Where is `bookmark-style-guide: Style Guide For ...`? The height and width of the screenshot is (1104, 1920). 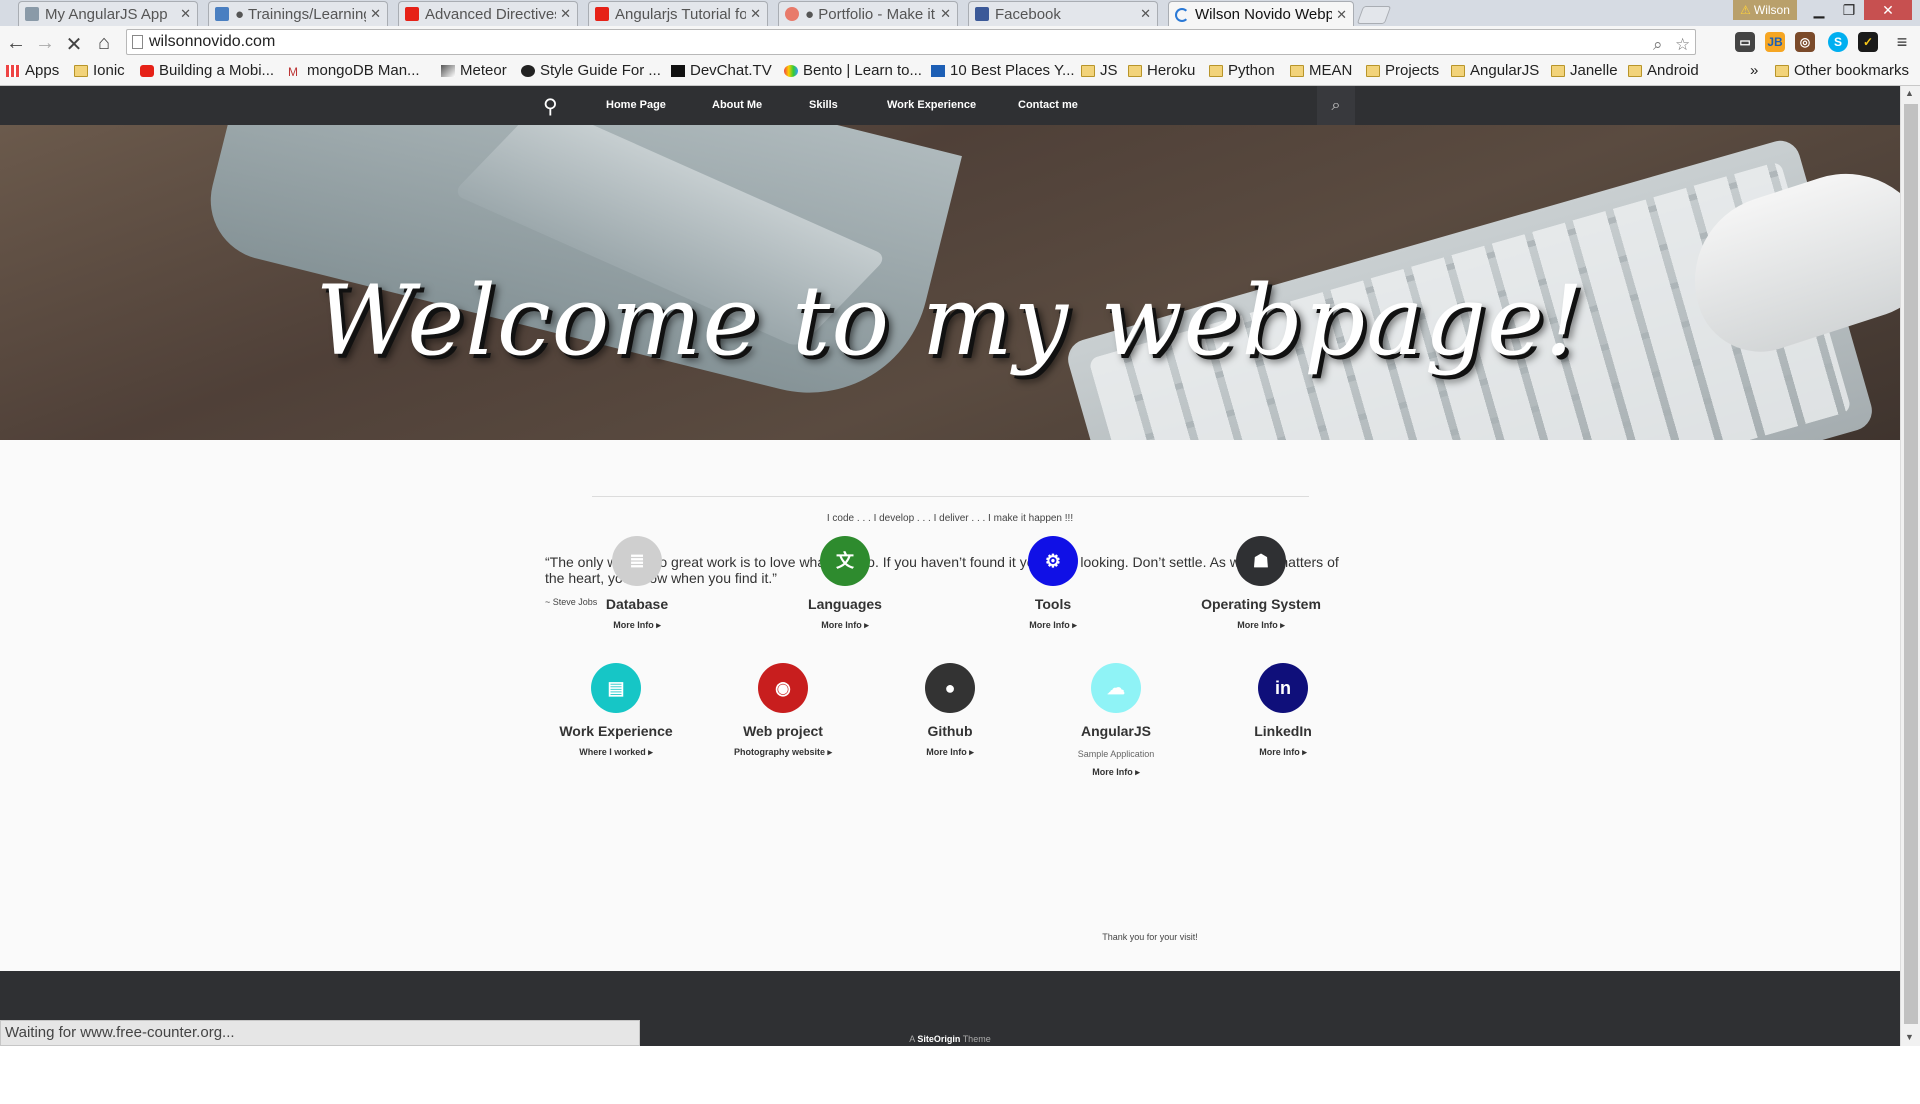 bookmark-style-guide: Style Guide For ... is located at coordinates (591, 70).